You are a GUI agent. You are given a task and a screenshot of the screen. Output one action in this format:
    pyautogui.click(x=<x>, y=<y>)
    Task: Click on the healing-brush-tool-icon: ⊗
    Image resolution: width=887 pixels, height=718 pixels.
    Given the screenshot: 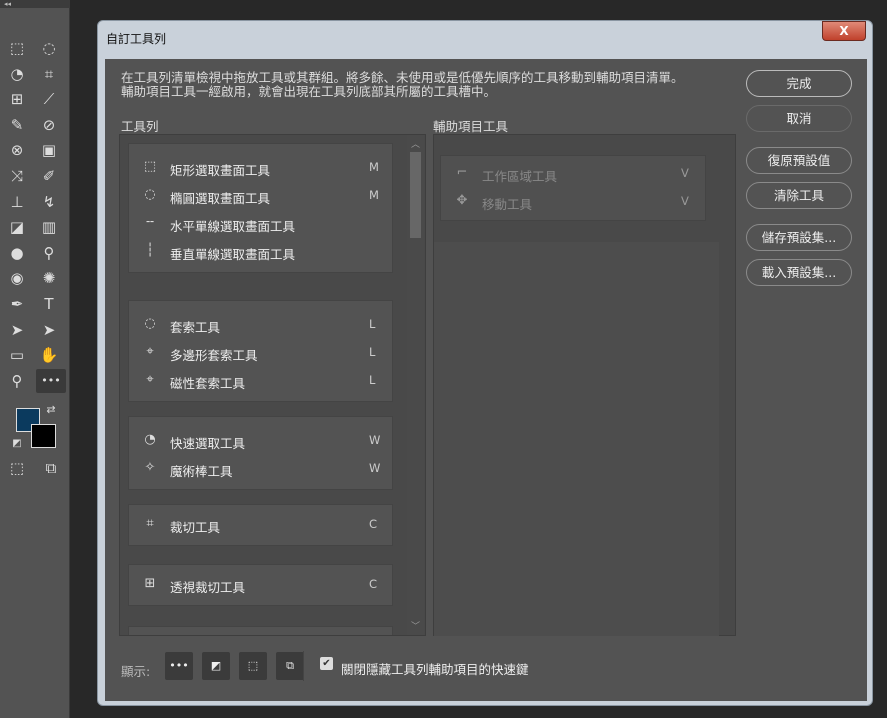 What is the action you would take?
    pyautogui.click(x=17, y=150)
    